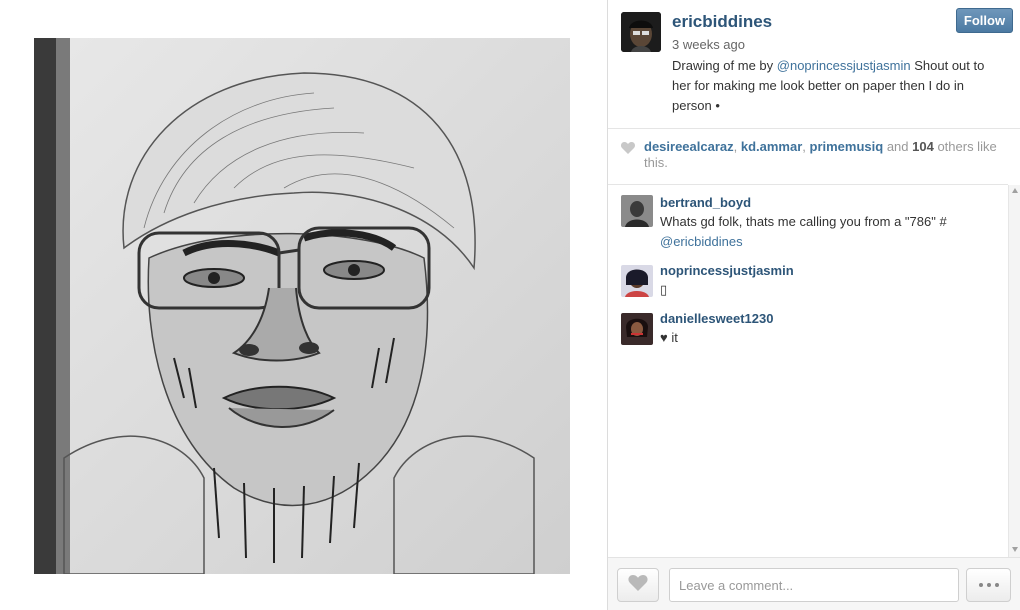  What do you see at coordinates (1014, 371) in the screenshot?
I see `comments-scrollbar` at bounding box center [1014, 371].